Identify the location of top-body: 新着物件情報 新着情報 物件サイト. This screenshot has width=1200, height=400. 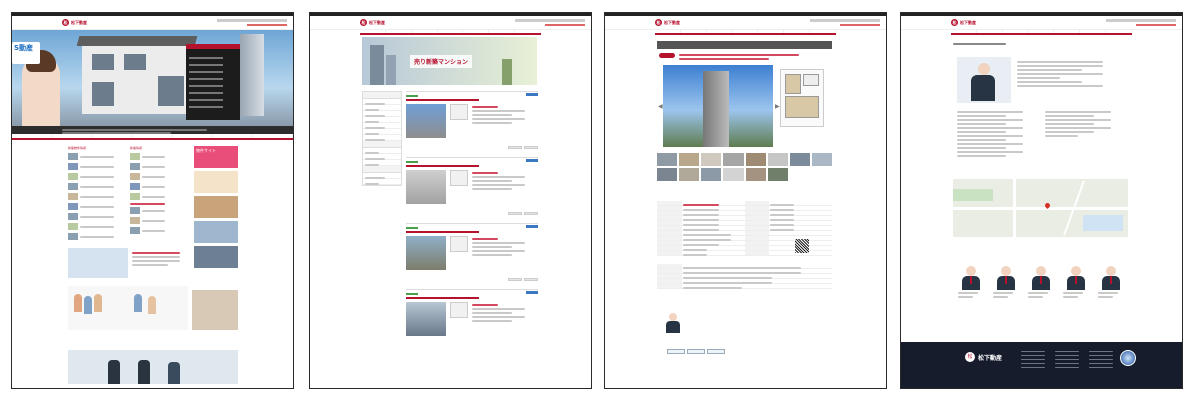
(152, 262).